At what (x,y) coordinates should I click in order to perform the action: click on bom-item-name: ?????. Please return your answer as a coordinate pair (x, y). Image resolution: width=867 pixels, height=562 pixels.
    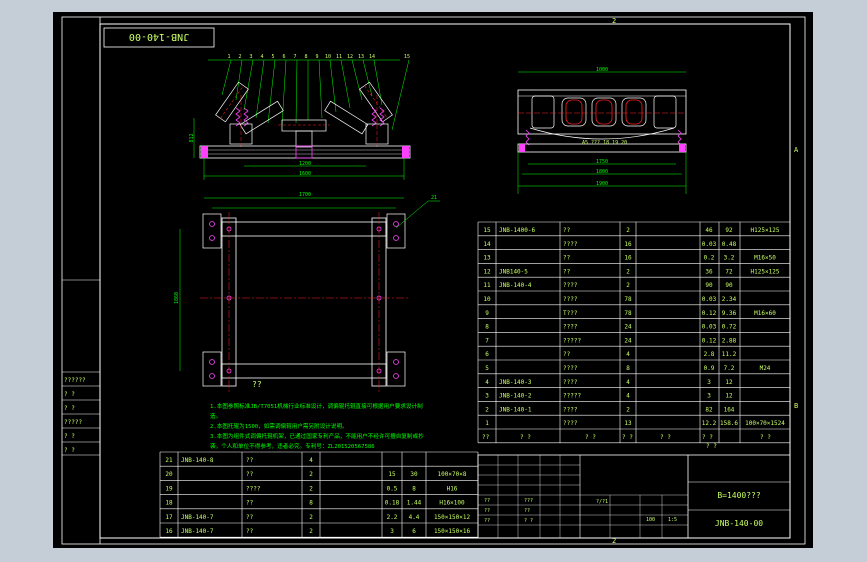
    Looking at the image, I should click on (572, 396).